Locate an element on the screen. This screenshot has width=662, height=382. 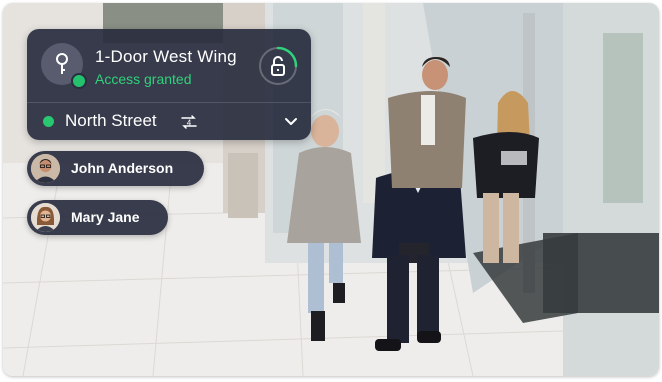
door-count-icon: 4 is located at coordinates (189, 122).